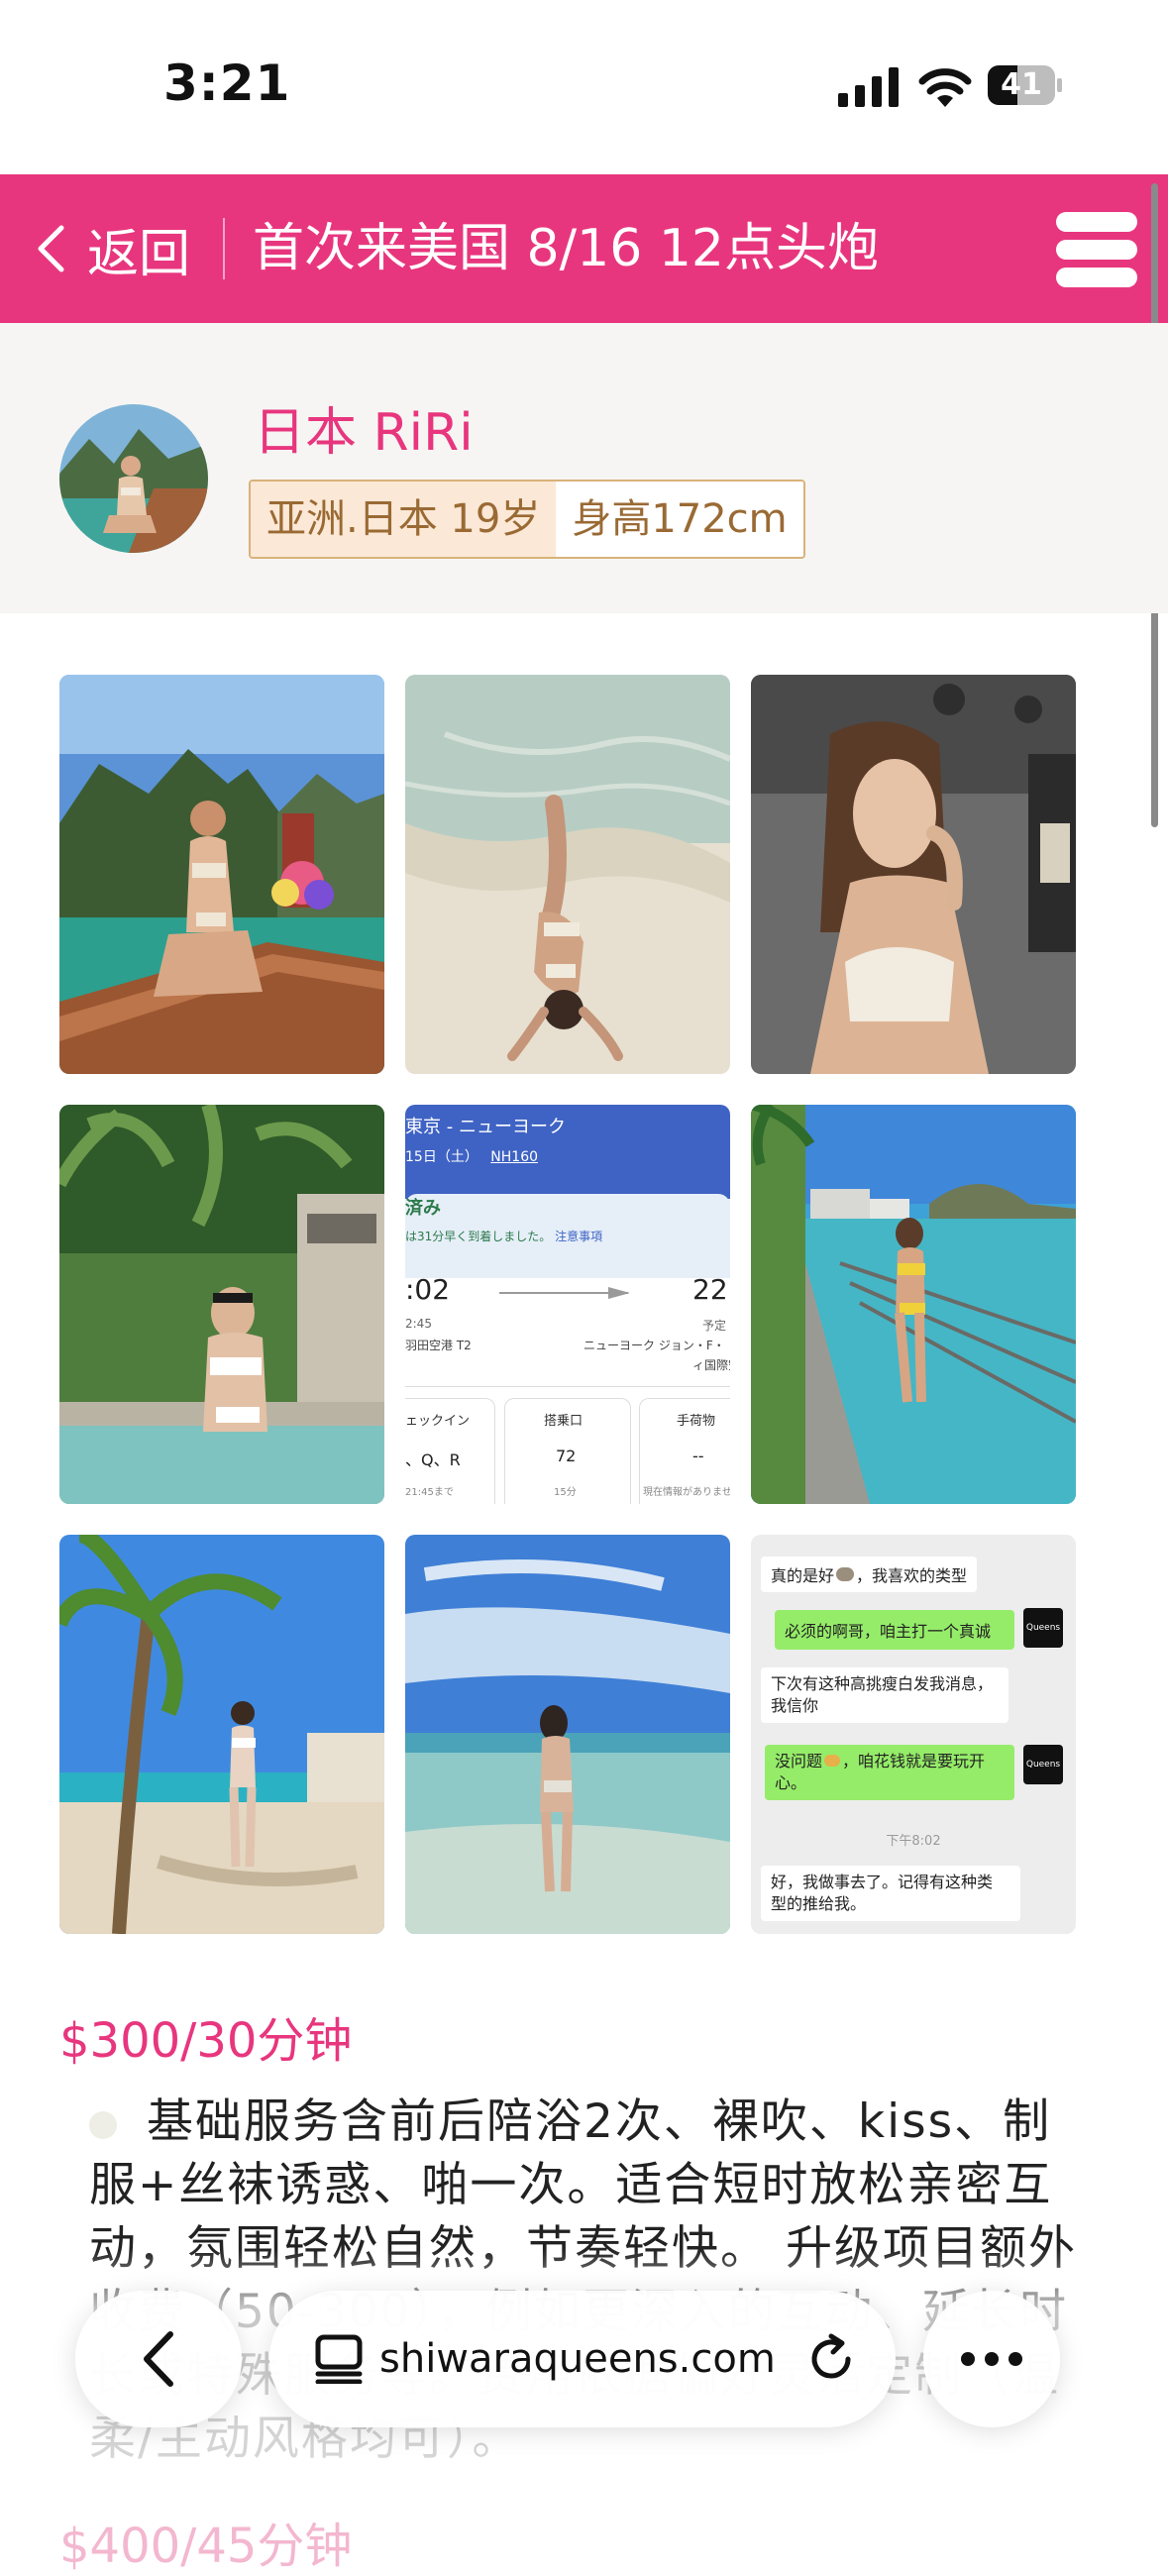  Describe the element at coordinates (914, 1761) in the screenshot. I see `chat-message: ，咱花钱就是要玩开` at that location.